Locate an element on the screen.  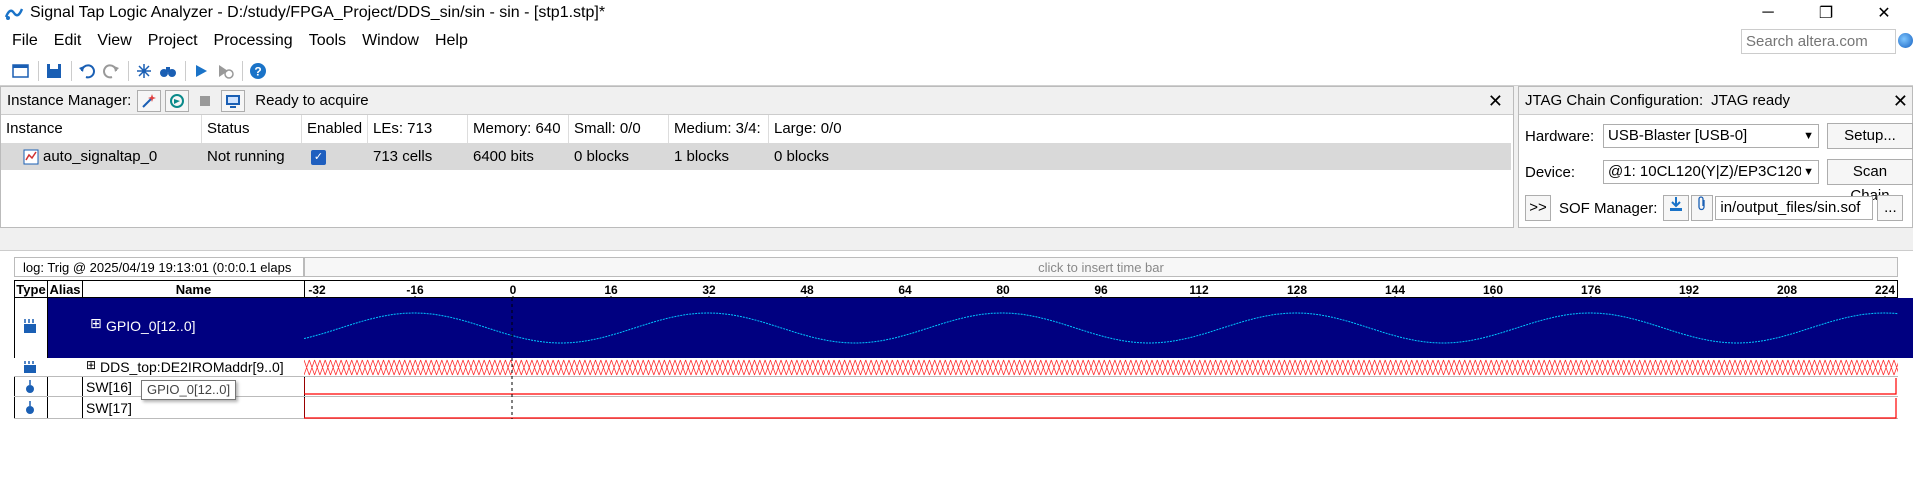
col-memory: Memory: 640 is located at coordinates (518, 129).